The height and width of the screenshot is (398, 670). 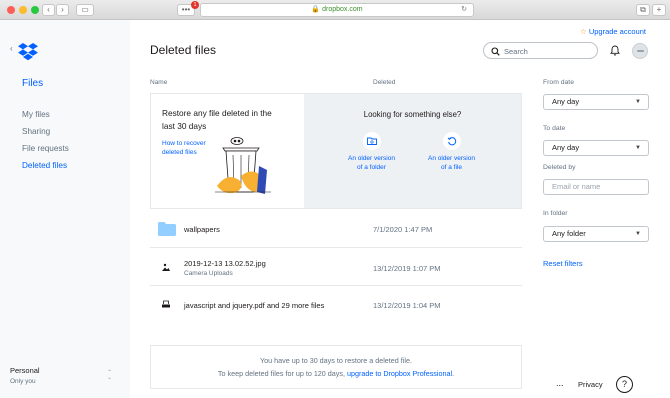 What do you see at coordinates (613, 31) in the screenshot?
I see `upgrade-account-link: ☆ Upgrade account` at bounding box center [613, 31].